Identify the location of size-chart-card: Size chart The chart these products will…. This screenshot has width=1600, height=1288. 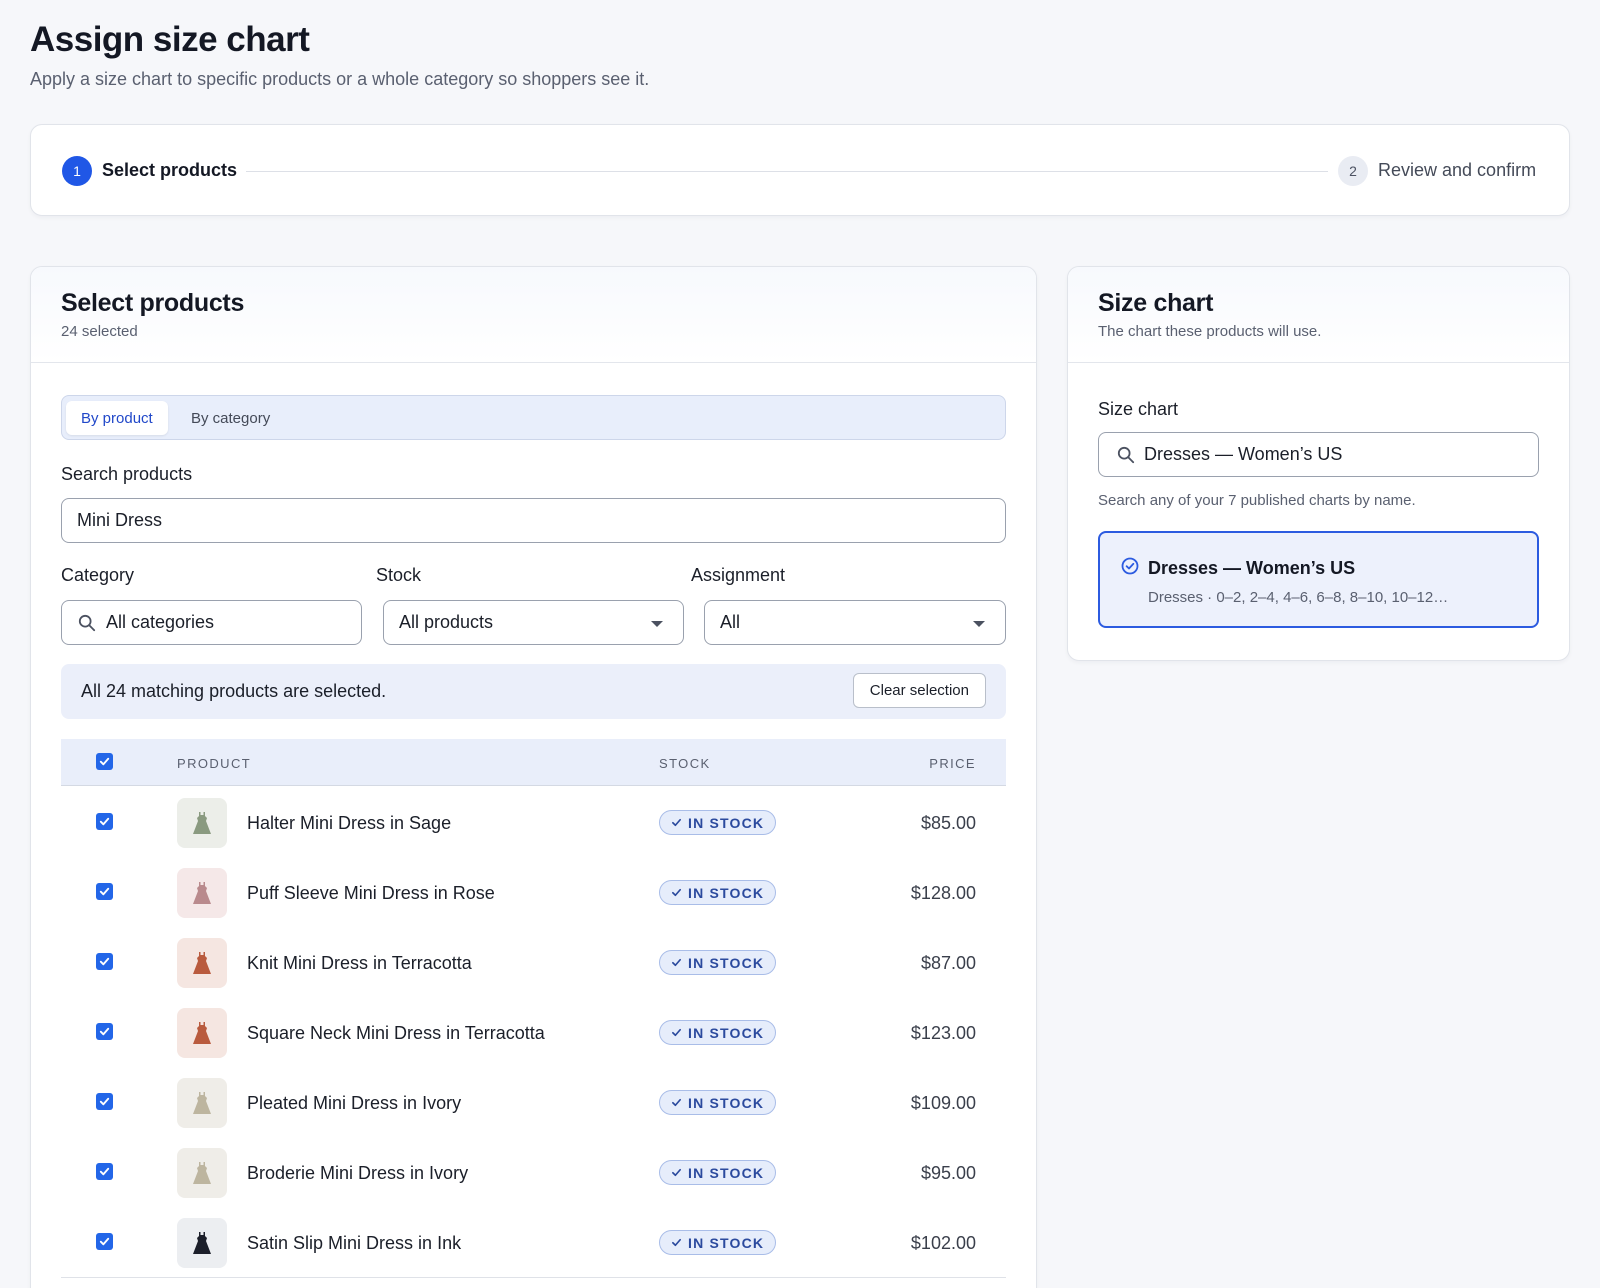
(1318, 463).